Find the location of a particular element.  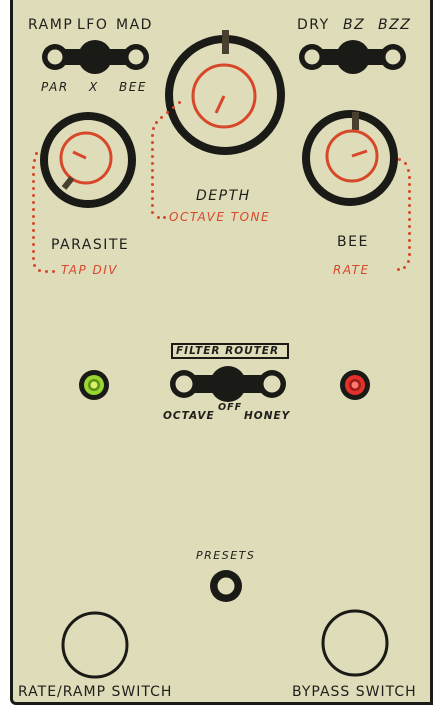

mode-sub-label-par: PAR is located at coordinates (55, 87).